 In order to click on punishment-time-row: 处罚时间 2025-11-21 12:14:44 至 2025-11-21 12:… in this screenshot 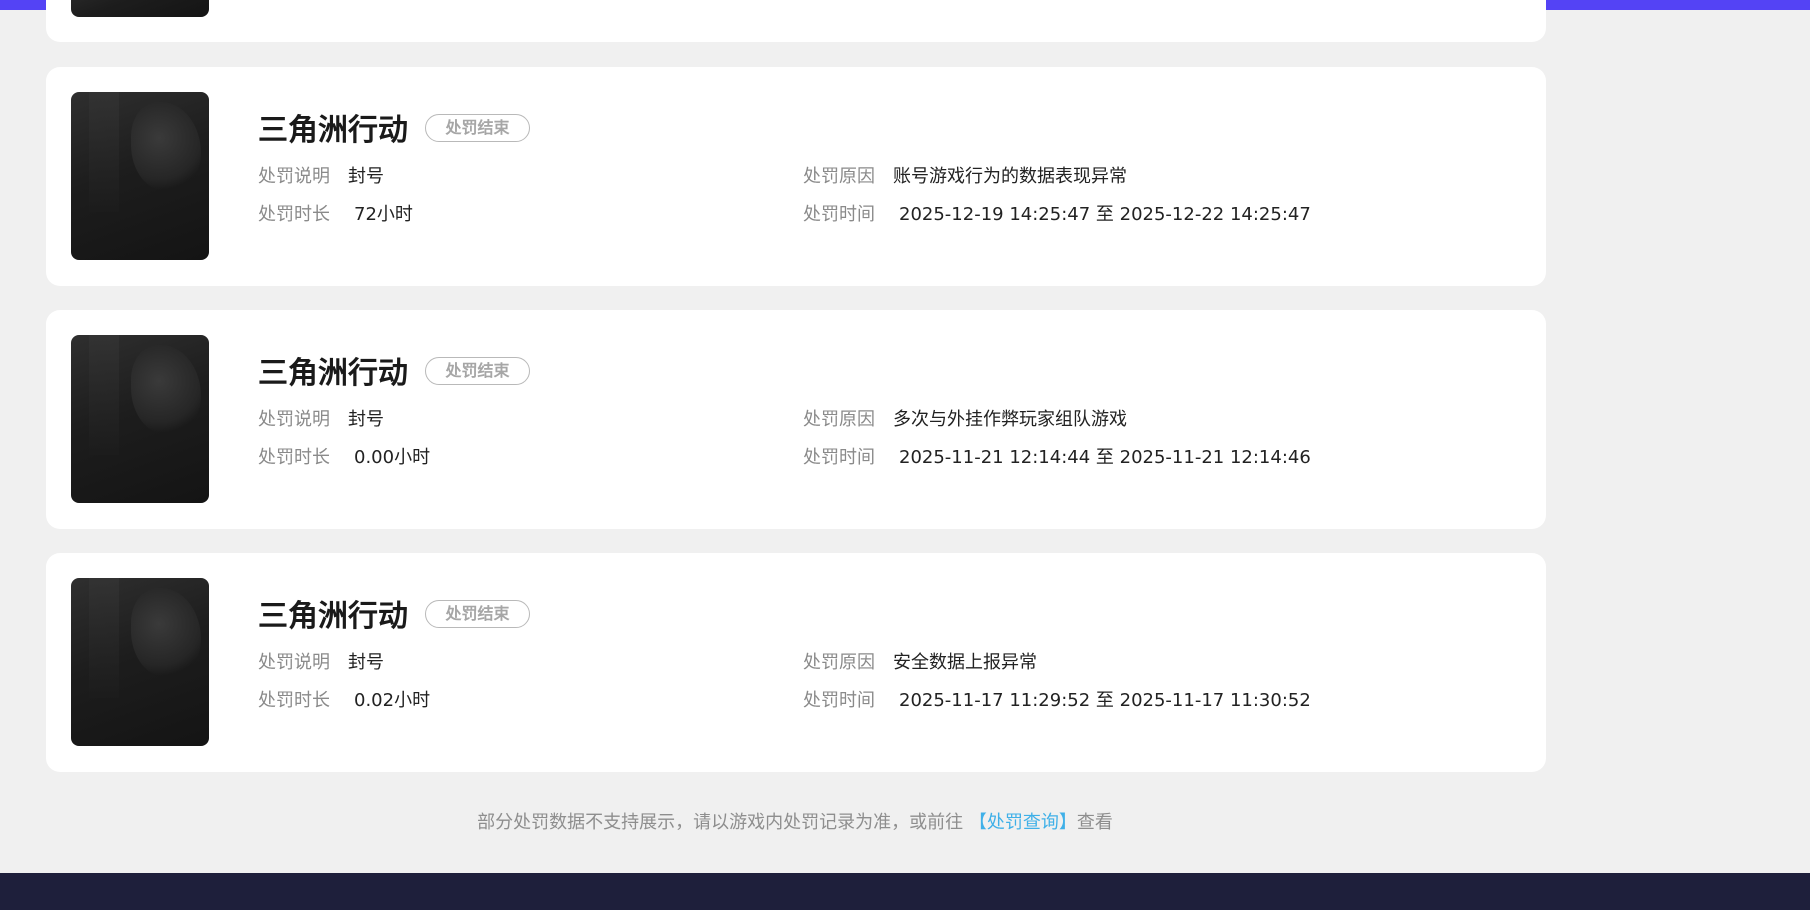, I will do `click(1057, 458)`.